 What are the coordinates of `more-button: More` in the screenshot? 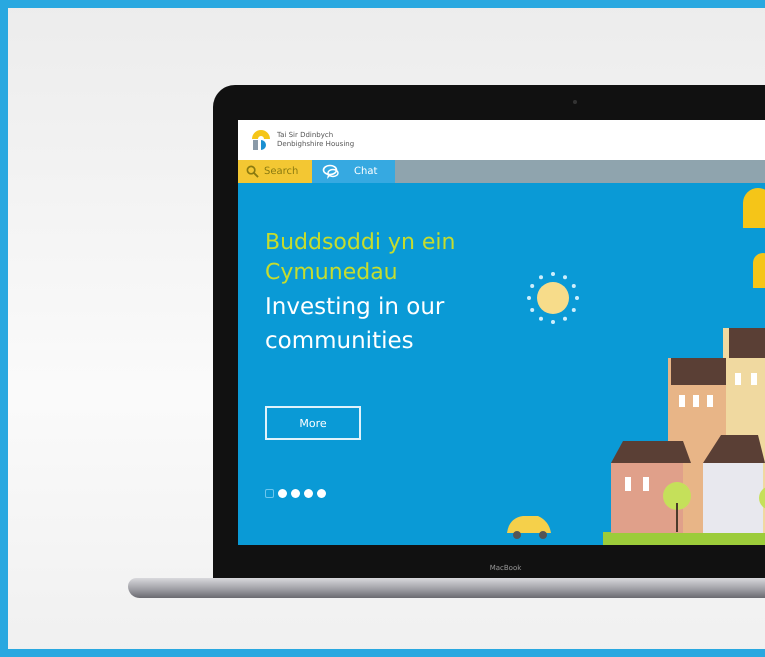 It's located at (313, 423).